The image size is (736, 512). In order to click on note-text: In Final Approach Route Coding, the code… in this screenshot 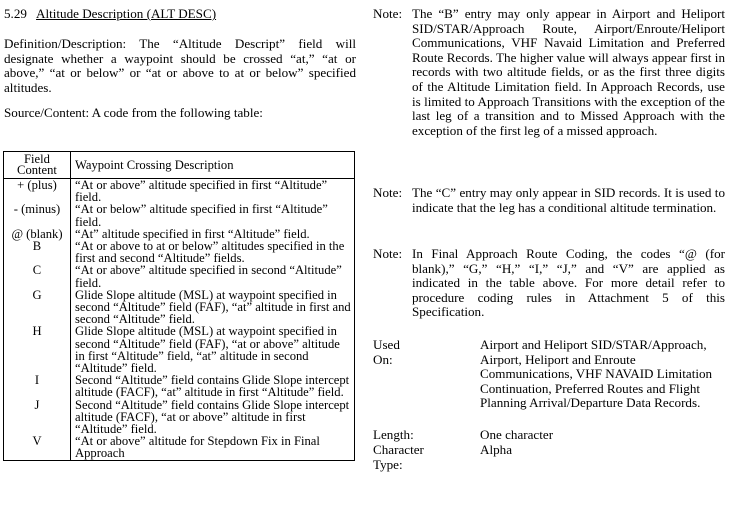, I will do `click(568, 283)`.